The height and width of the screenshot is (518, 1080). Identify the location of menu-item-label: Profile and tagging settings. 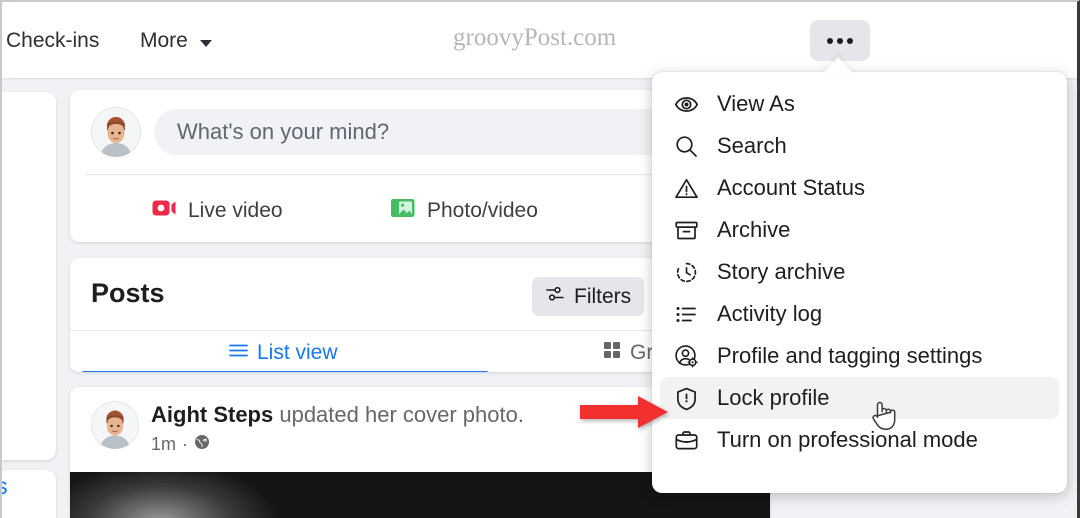
(850, 355).